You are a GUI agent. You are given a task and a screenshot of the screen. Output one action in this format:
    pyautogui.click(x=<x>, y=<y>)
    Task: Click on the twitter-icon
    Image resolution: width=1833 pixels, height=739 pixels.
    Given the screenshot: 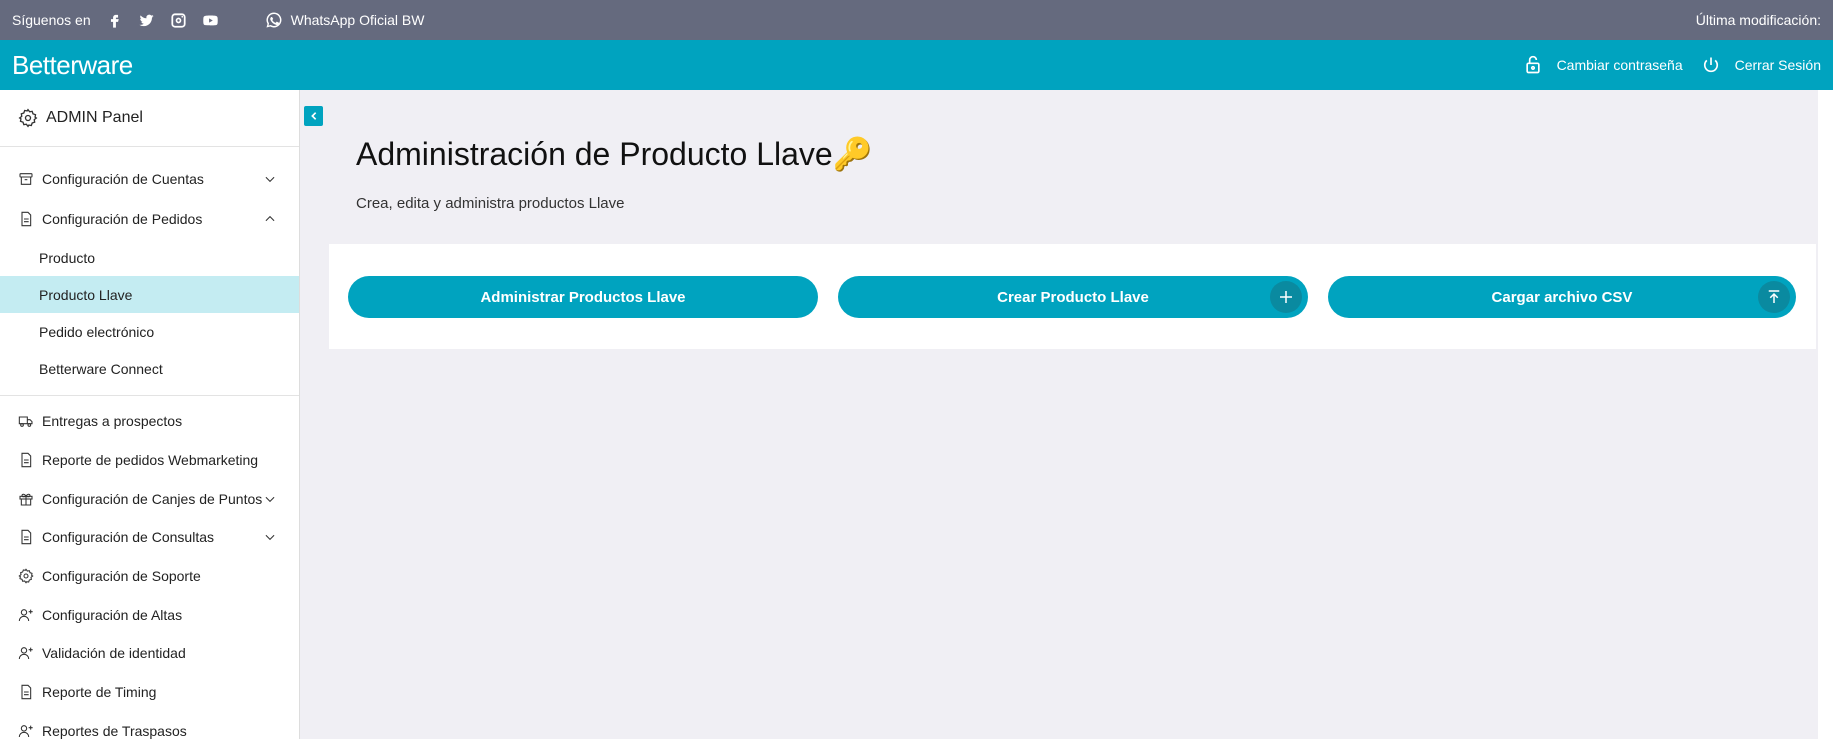 What is the action you would take?
    pyautogui.click(x=147, y=20)
    